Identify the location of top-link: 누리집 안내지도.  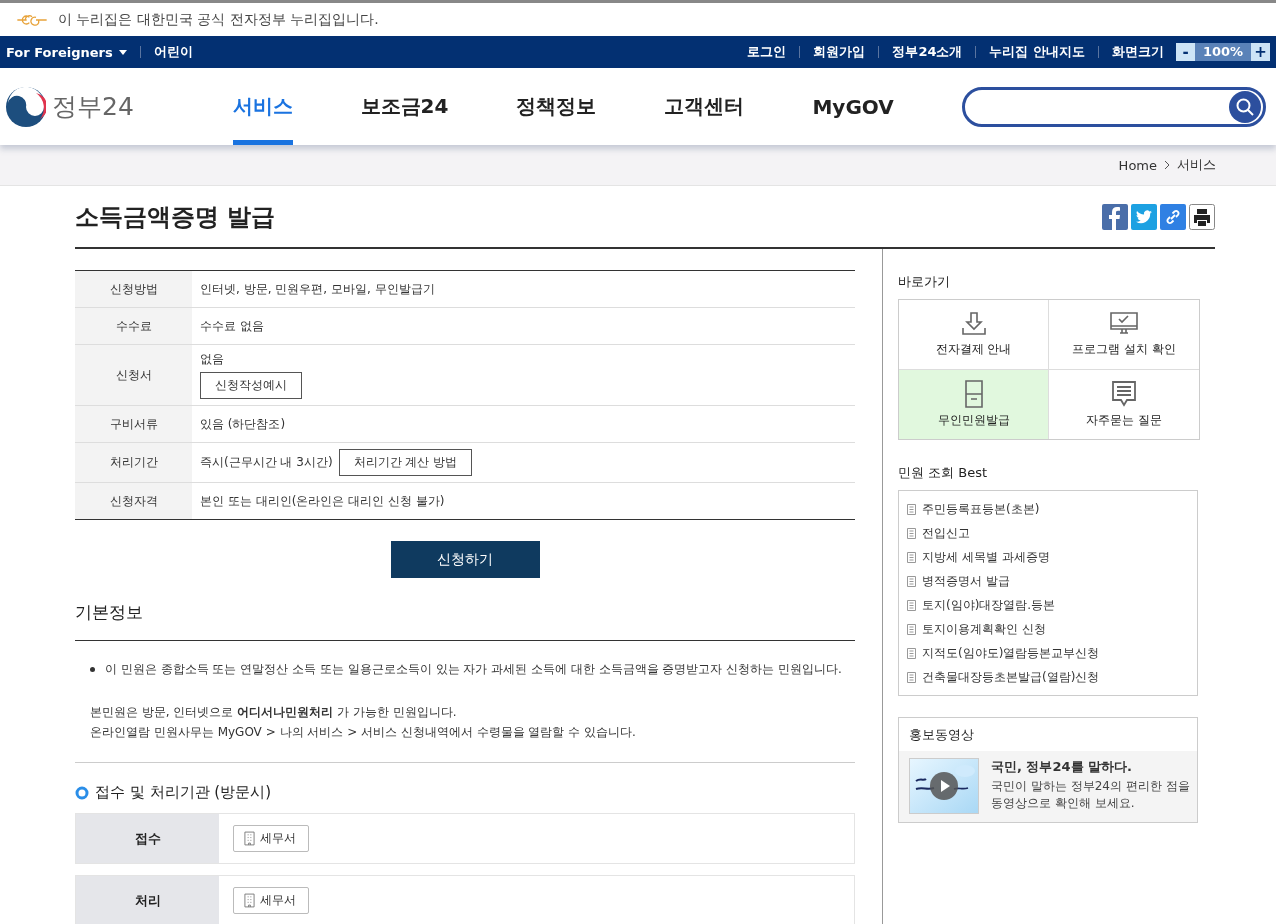
(1037, 52).